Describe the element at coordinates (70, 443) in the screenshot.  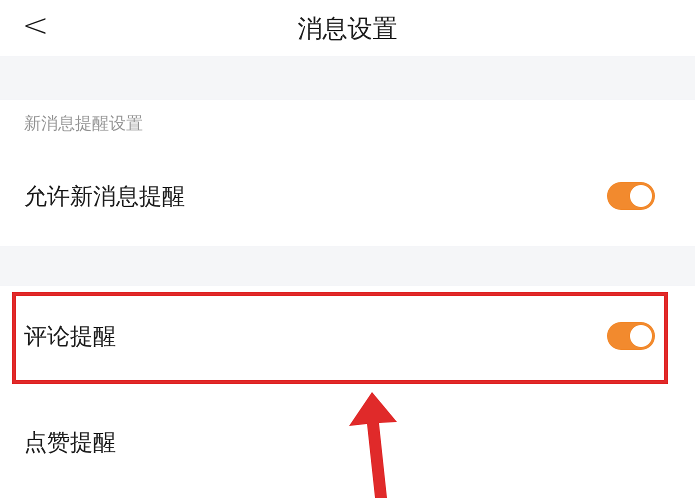
I see `setting-label: 点赞提醒` at that location.